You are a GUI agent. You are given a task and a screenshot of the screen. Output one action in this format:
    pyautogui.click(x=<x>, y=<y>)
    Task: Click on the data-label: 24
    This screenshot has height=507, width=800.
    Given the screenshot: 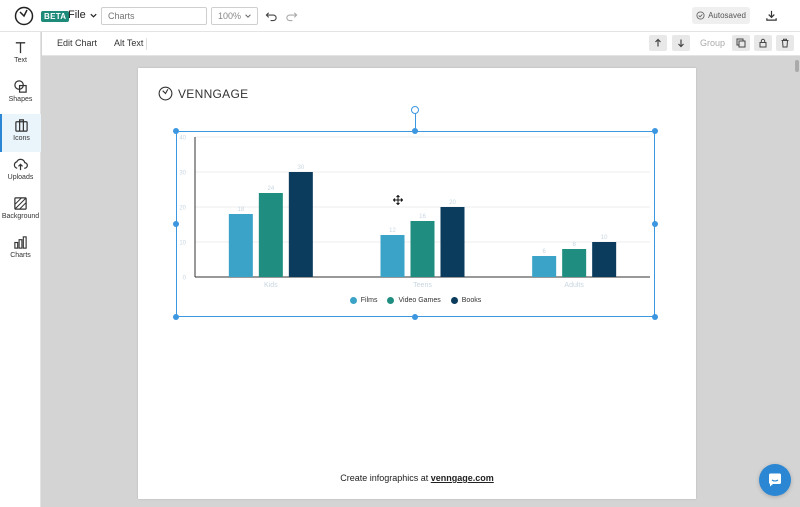 What is the action you would take?
    pyautogui.click(x=270, y=189)
    